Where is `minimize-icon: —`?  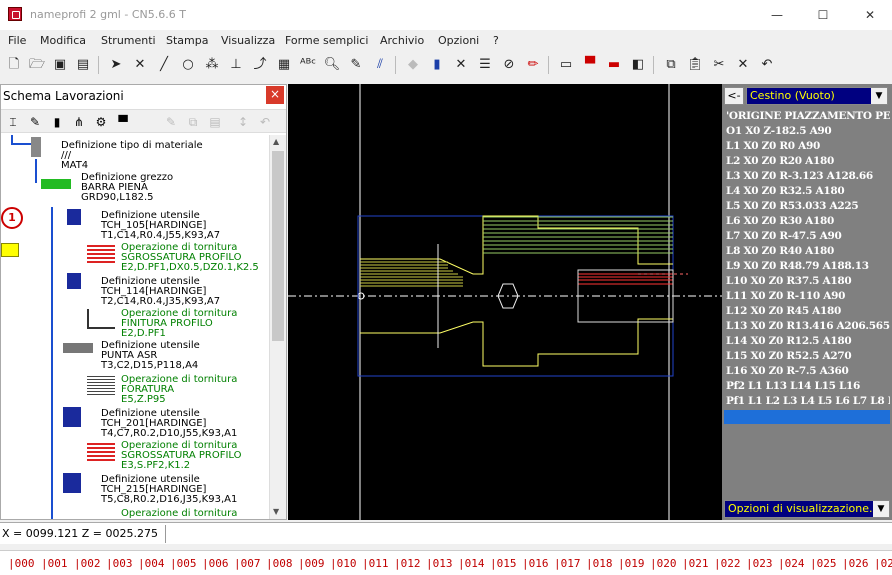
minimize-icon: — is located at coordinates (777, 15).